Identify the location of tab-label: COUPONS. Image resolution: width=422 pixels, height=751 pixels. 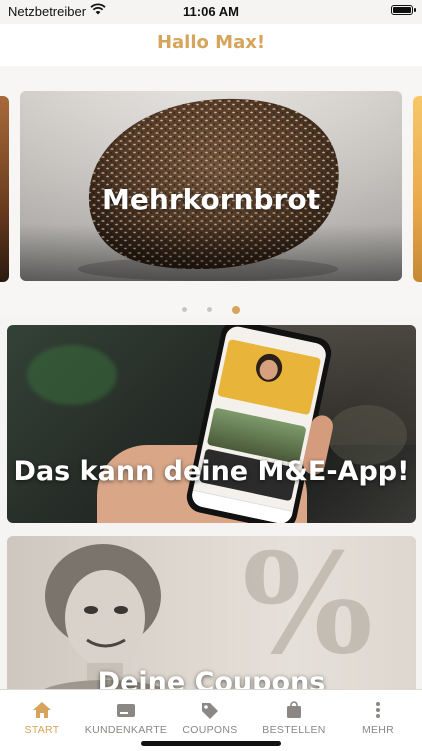
(210, 730).